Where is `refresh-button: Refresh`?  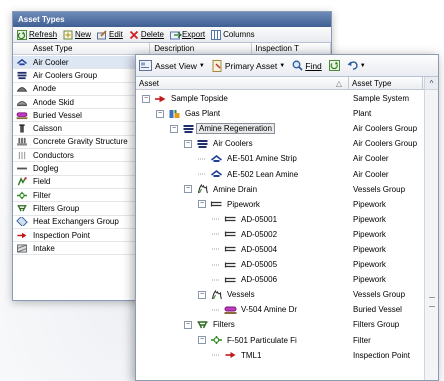
refresh-button: Refresh is located at coordinates (37, 34).